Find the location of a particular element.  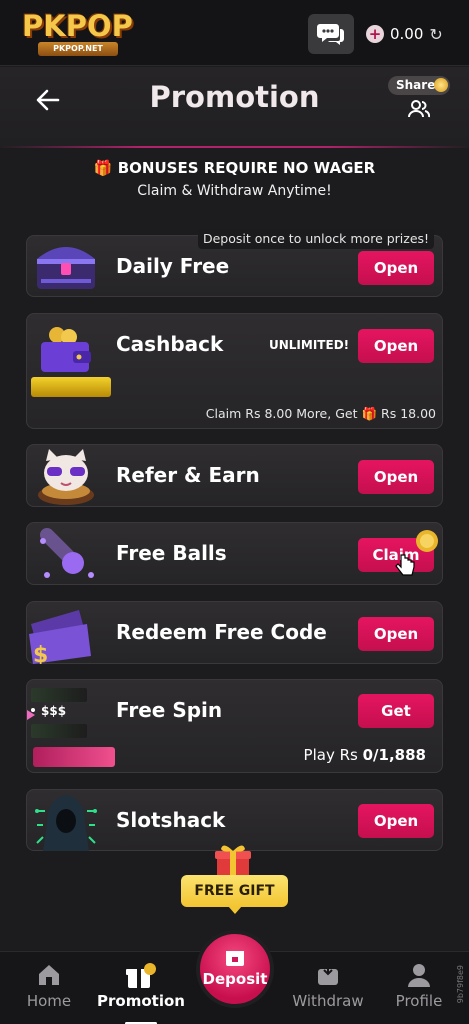

refresh-icon: ↻ is located at coordinates (435, 34).